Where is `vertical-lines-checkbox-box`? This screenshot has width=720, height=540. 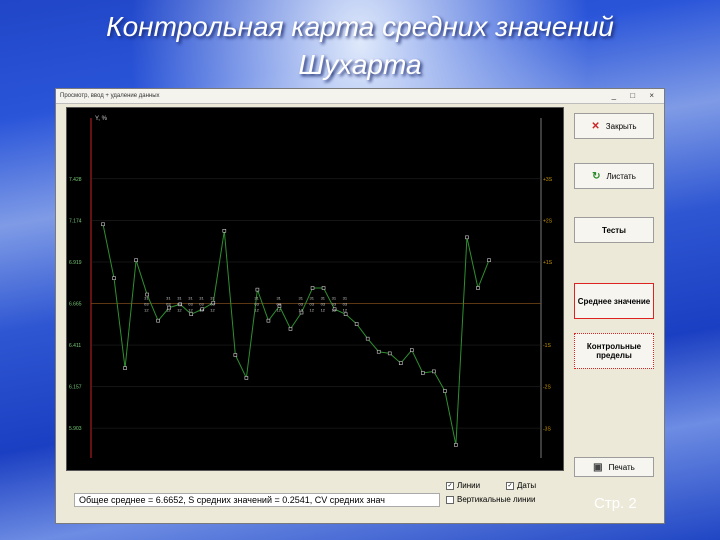 vertical-lines-checkbox-box is located at coordinates (450, 499).